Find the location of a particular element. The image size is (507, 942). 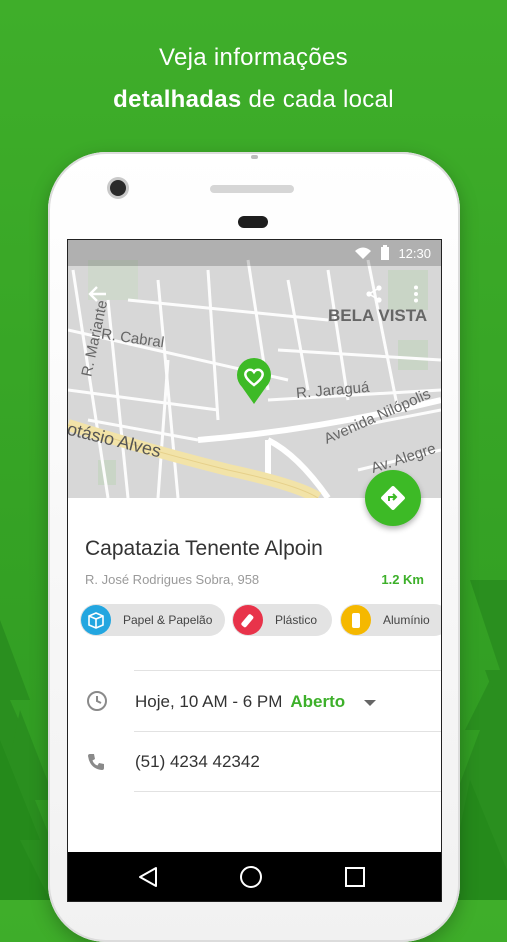

hours-row: Hoje, 10 AM - 6 PM Aberto is located at coordinates (255, 702).